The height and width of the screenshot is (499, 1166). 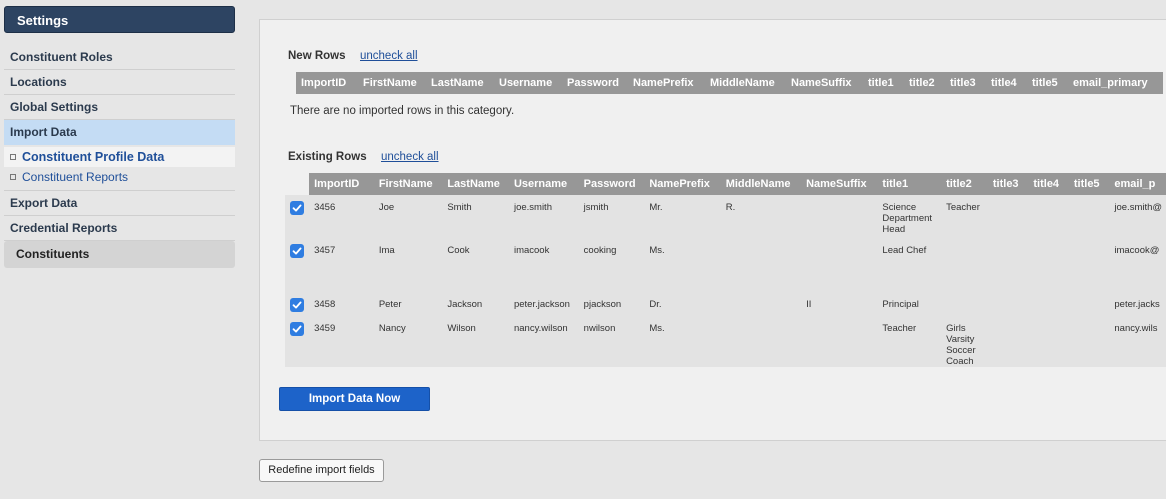 I want to click on cell-email-p: joe.smith@, so click(x=1137, y=216).